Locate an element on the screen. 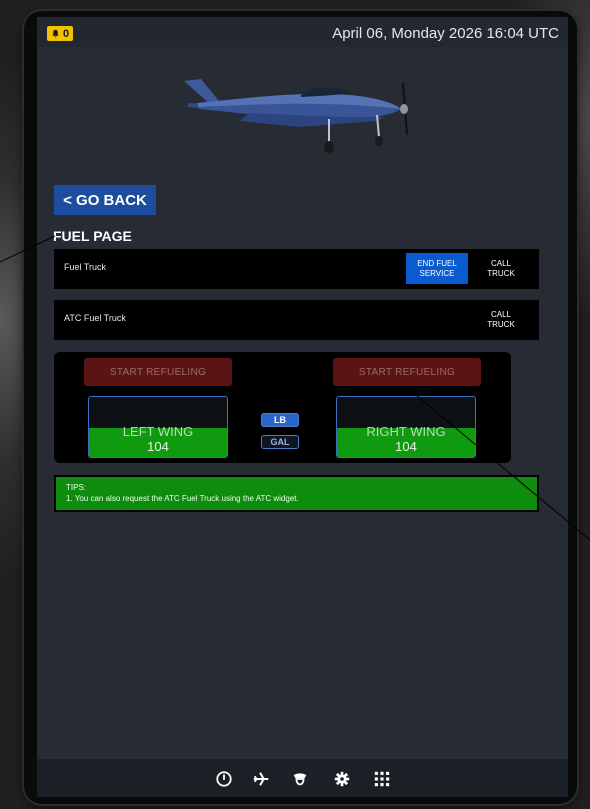 The width and height of the screenshot is (590, 809). airplane-icon is located at coordinates (261, 779).